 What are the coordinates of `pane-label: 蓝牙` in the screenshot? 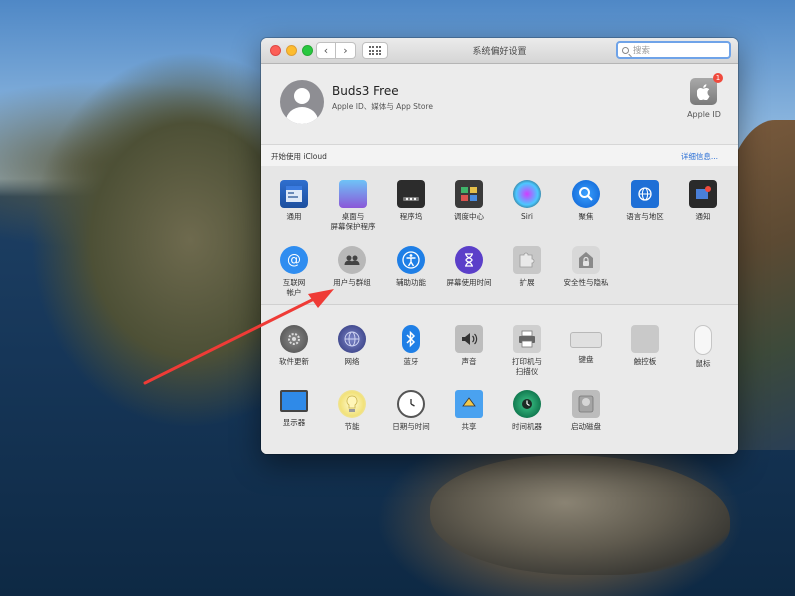 It's located at (411, 361).